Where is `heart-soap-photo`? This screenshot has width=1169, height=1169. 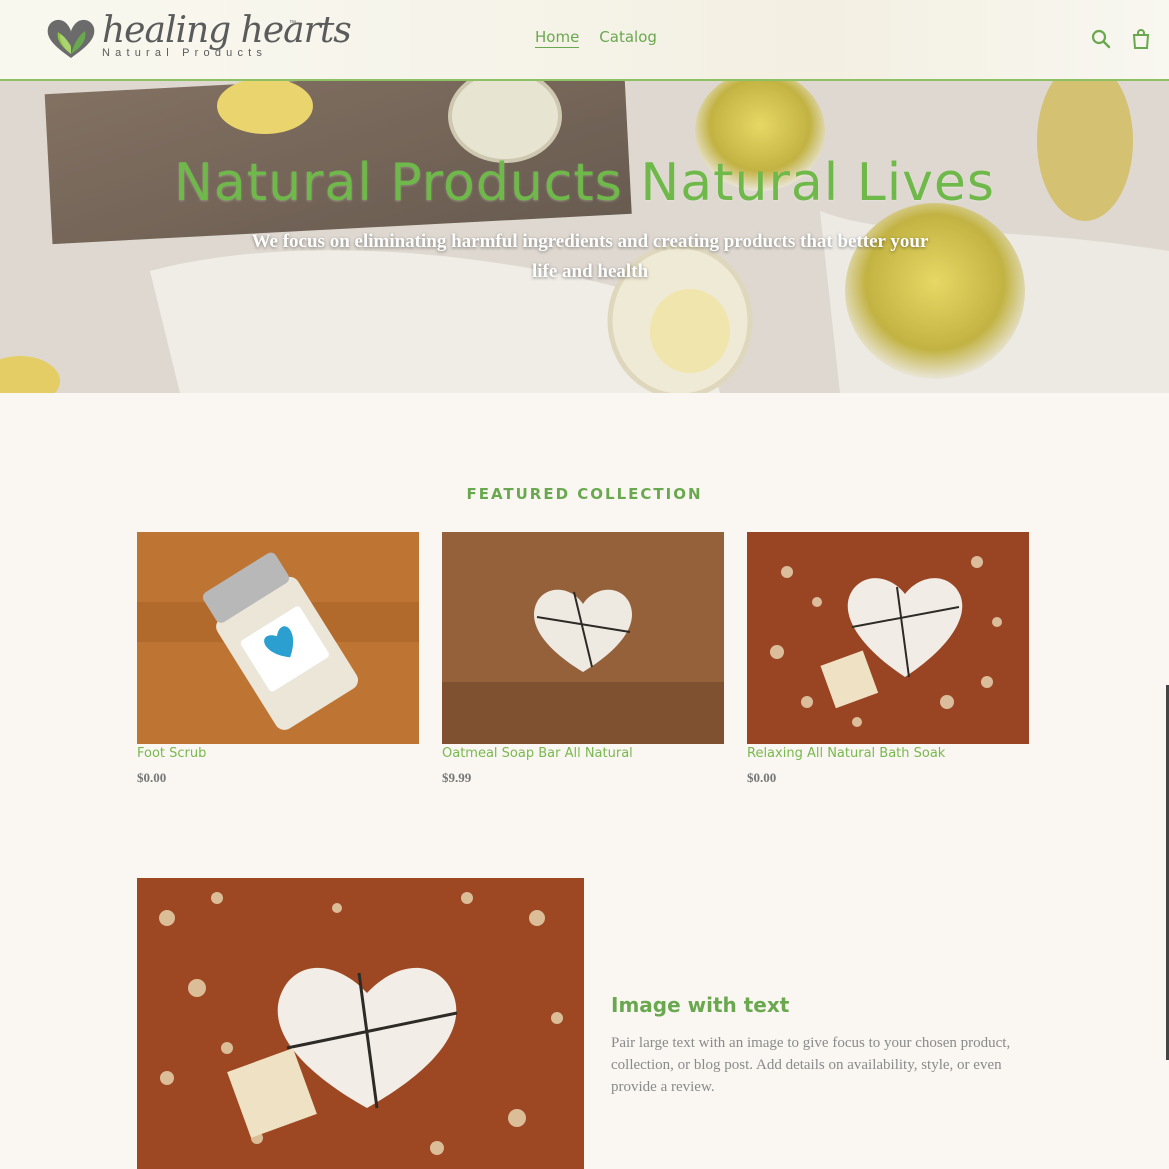 heart-soap-photo is located at coordinates (583, 638).